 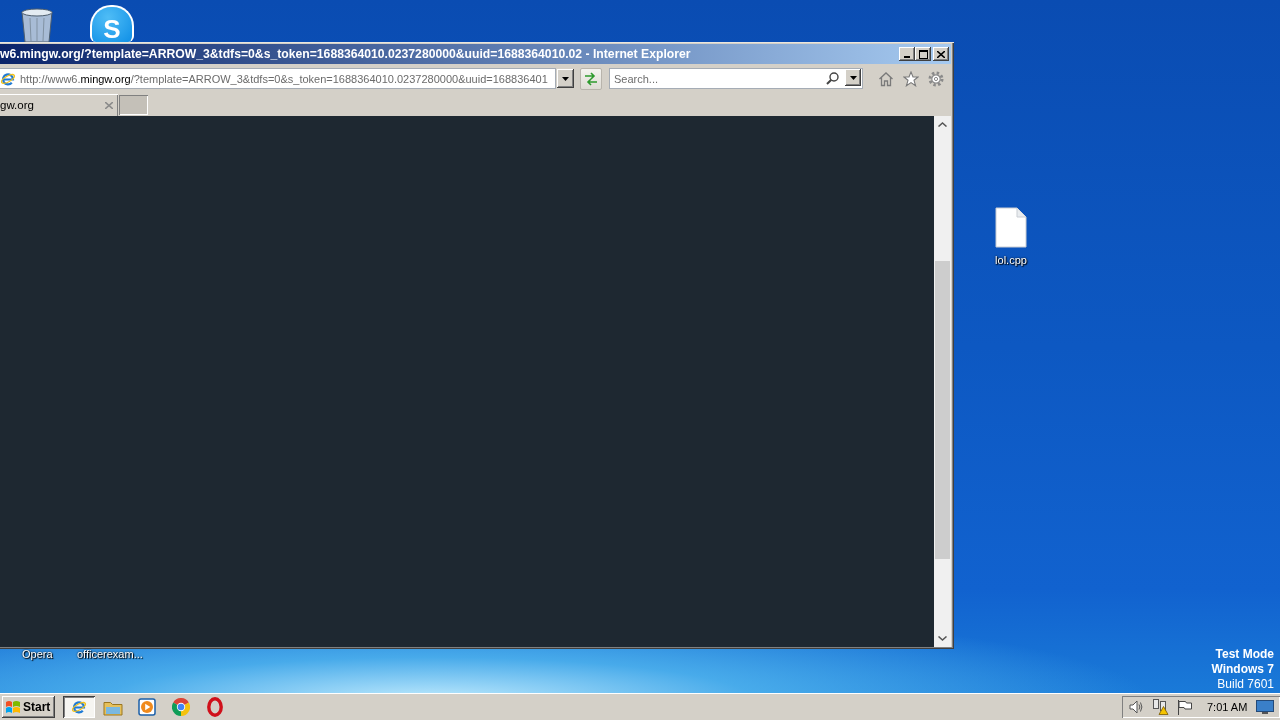 I want to click on system-notice-text: Windows 7, so click(x=1242, y=669).